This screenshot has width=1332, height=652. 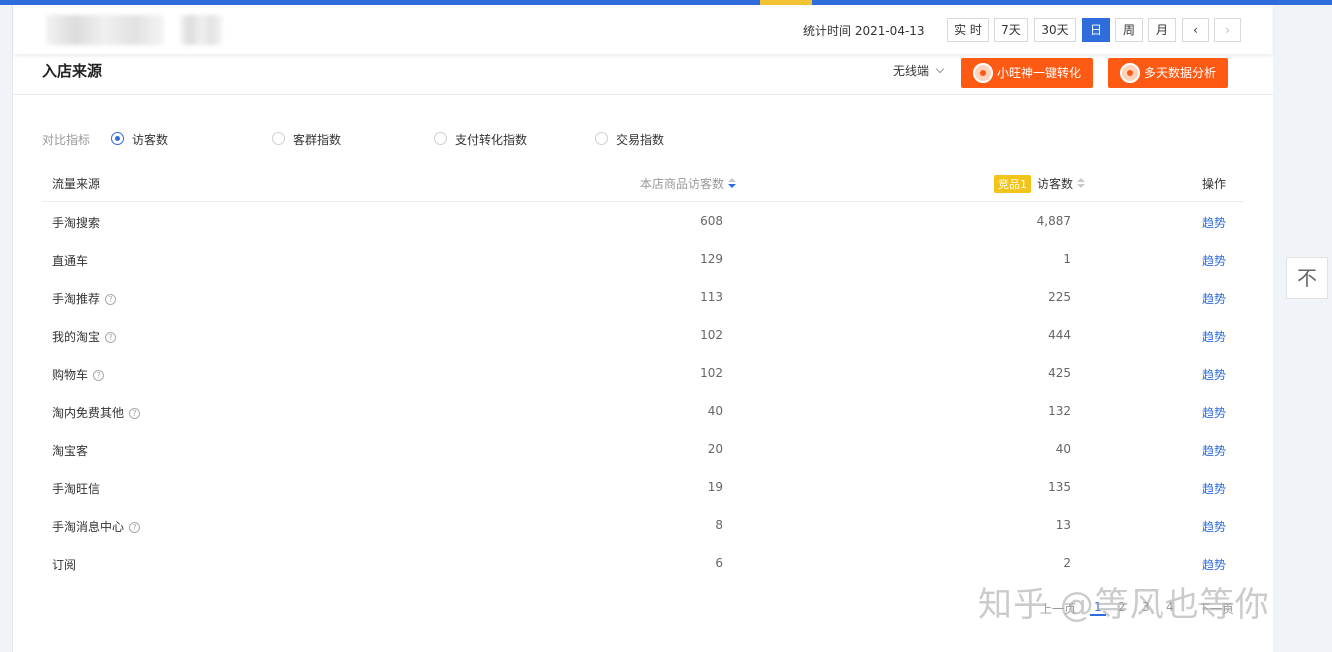 What do you see at coordinates (643, 449) in the screenshot?
I see `table-row: 淘宝客 20 40 趋势` at bounding box center [643, 449].